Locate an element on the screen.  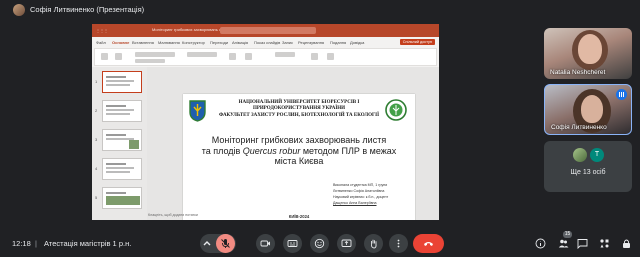
find-button is located at coordinates (285, 54).